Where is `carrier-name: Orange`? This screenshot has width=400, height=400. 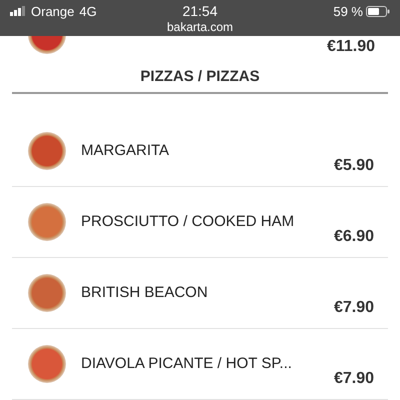
carrier-name: Orange is located at coordinates (52, 11).